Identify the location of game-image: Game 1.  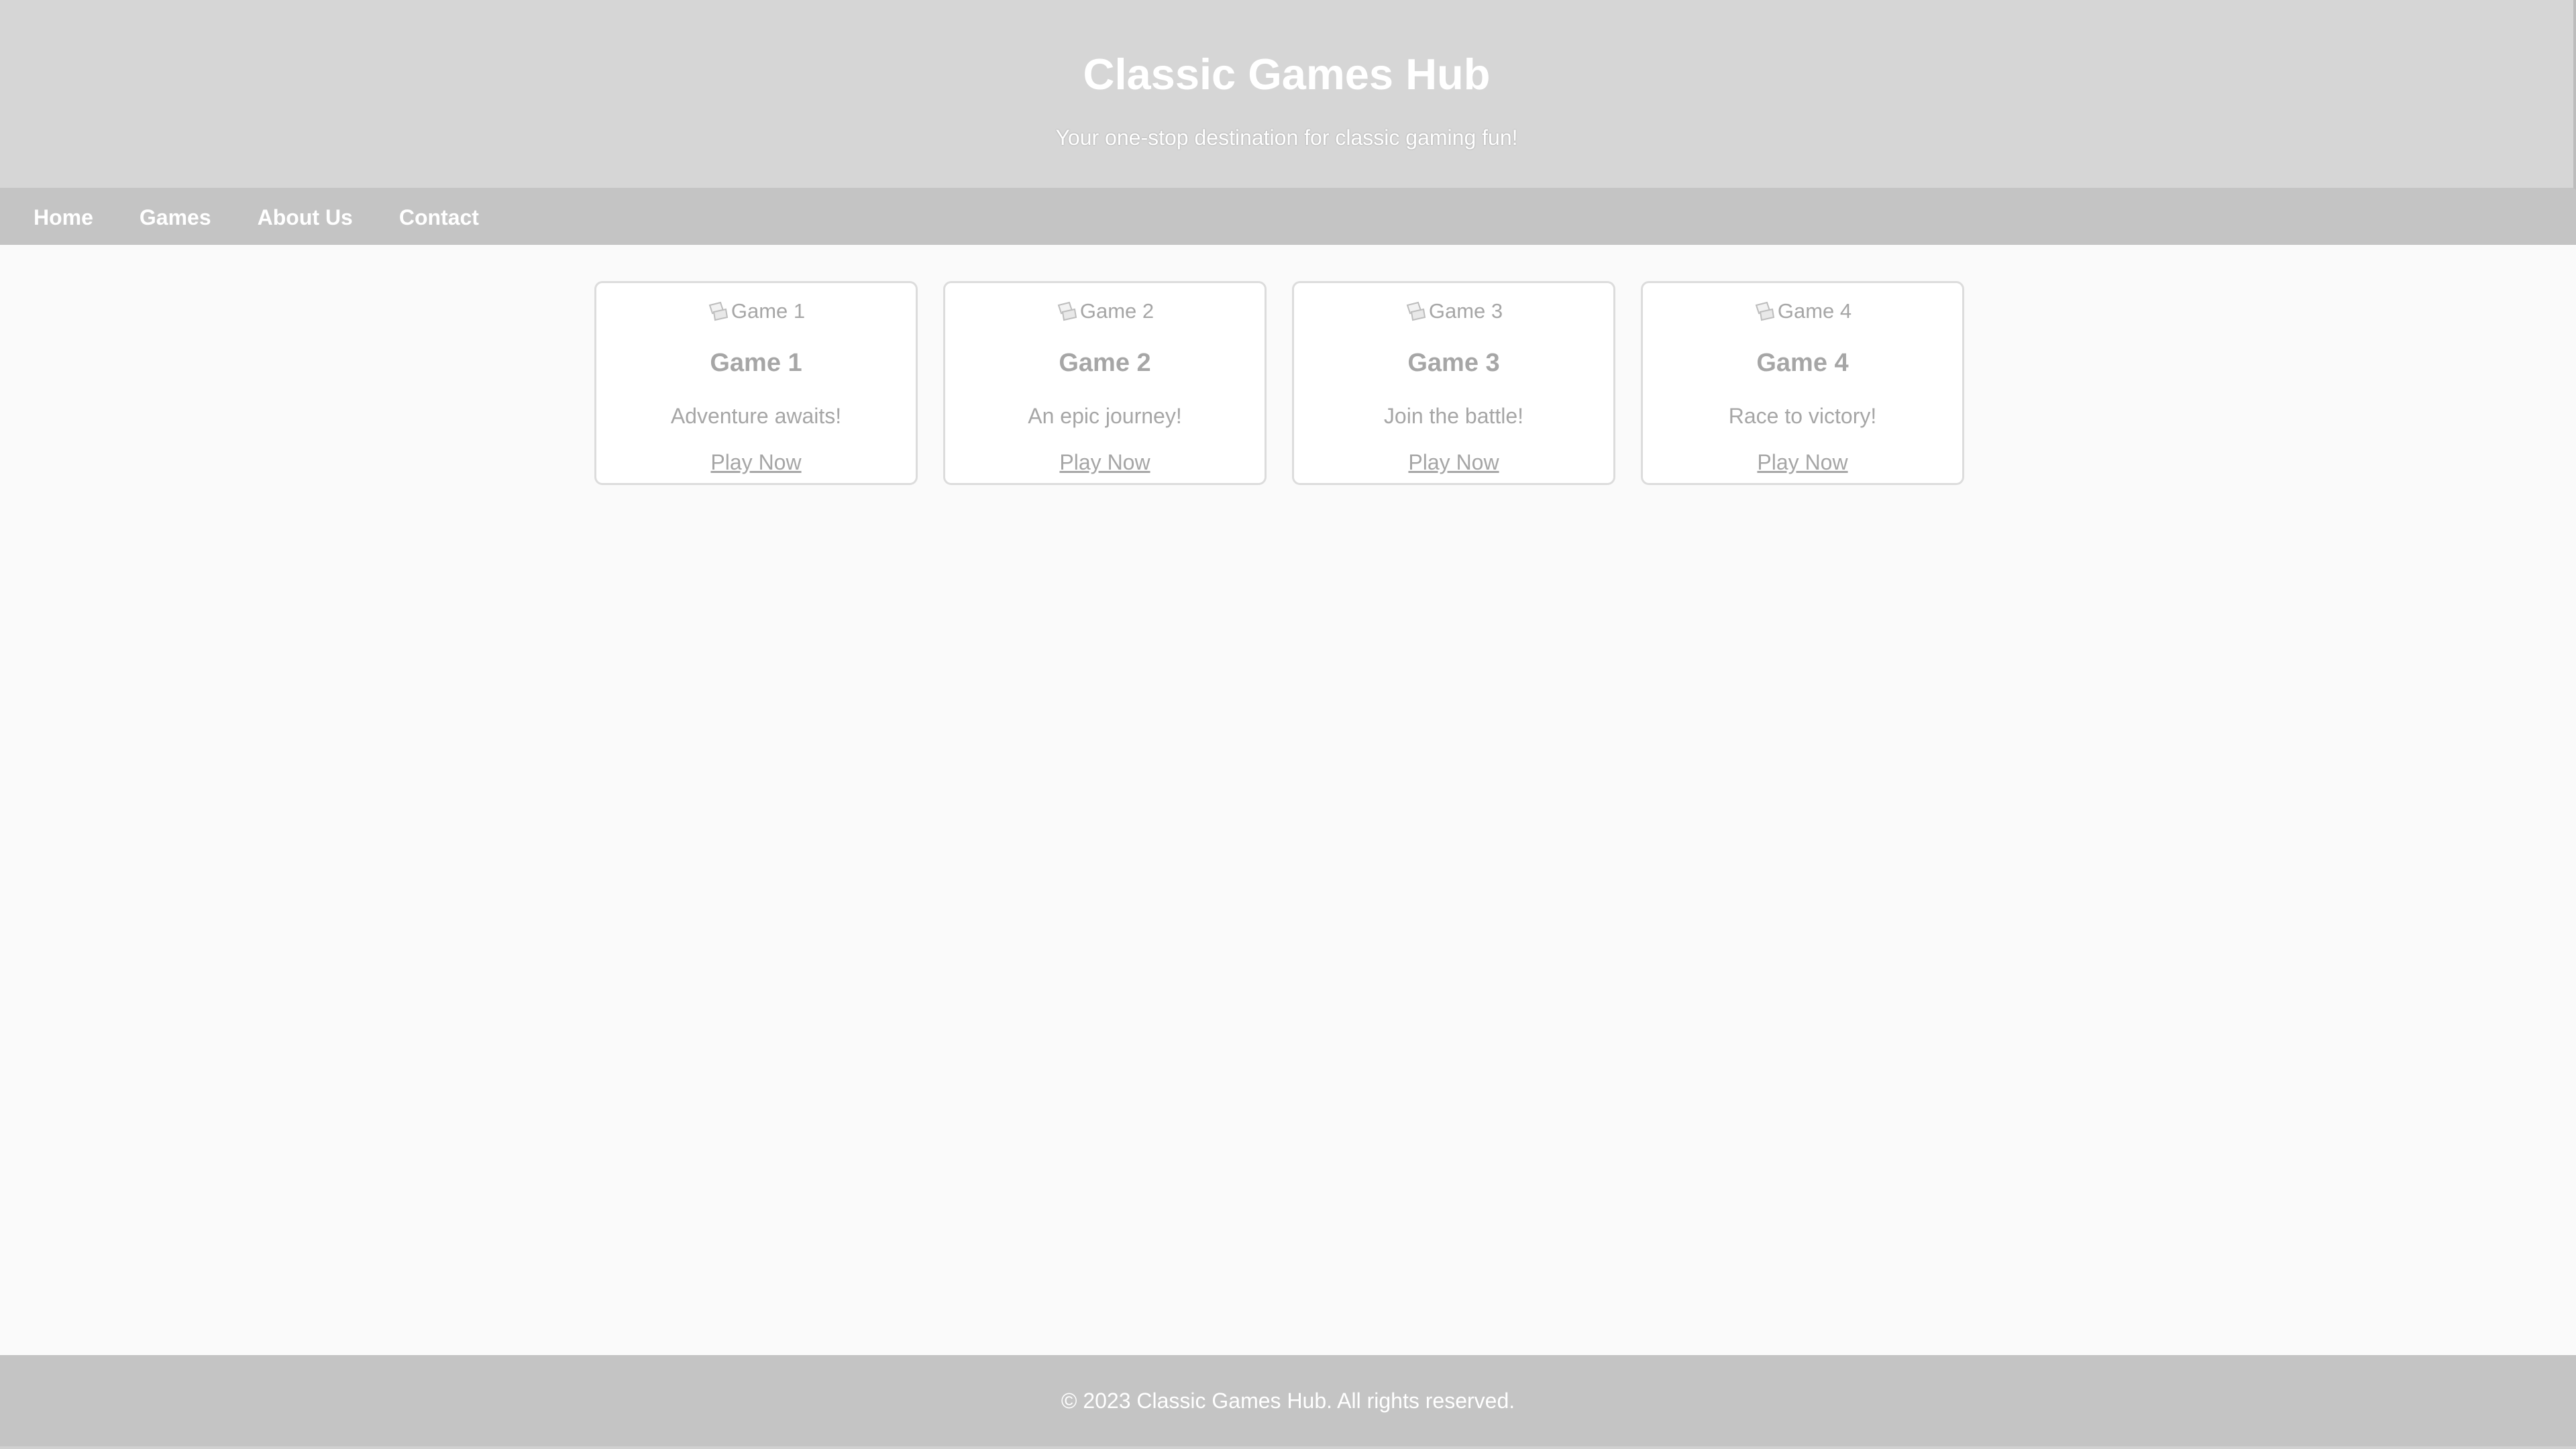
(756, 311).